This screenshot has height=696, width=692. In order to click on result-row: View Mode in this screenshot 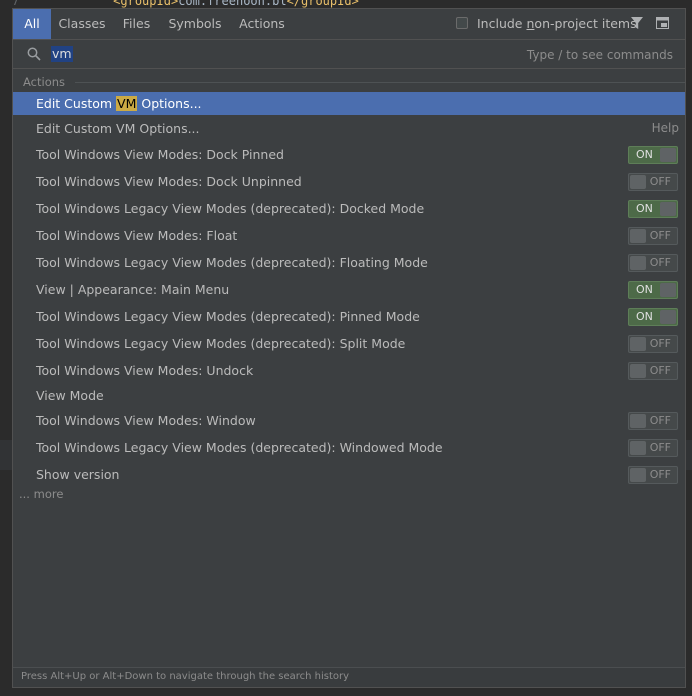, I will do `click(349, 395)`.